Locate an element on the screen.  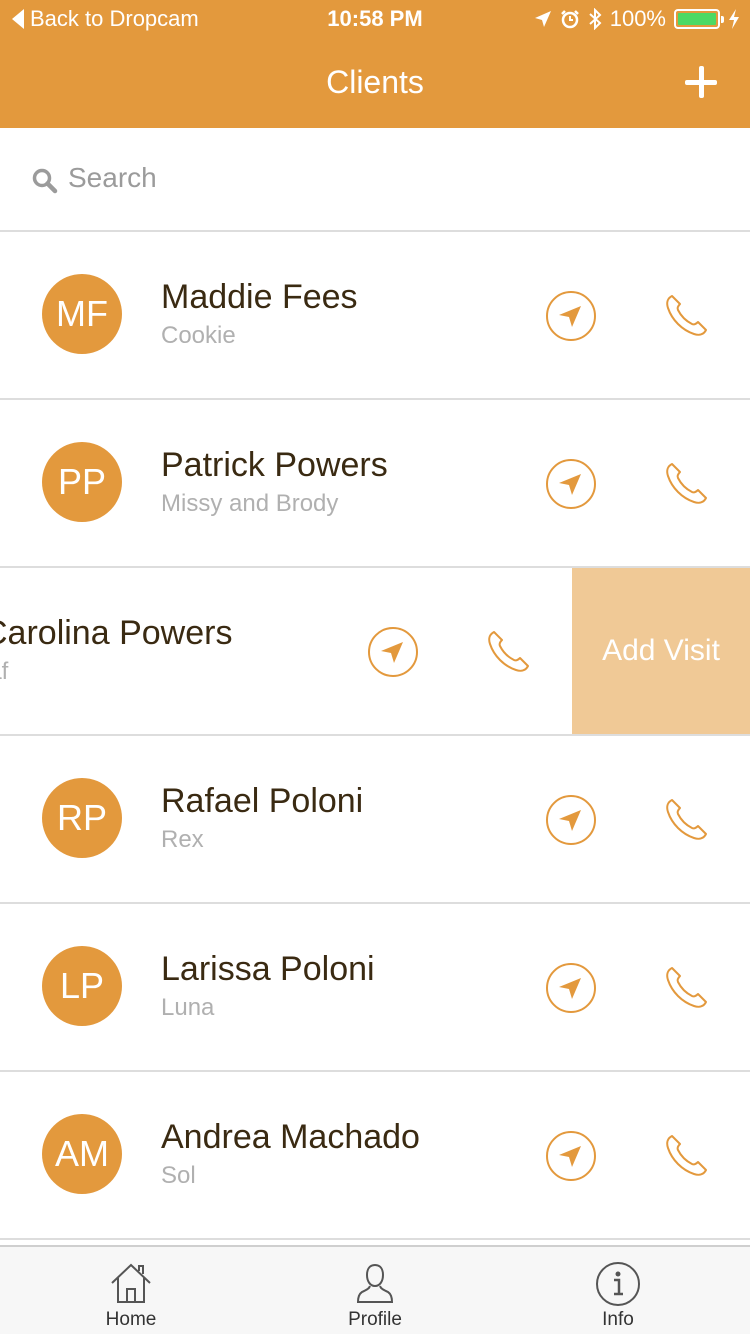
client-pet-names: laf is located at coordinates (4, 671).